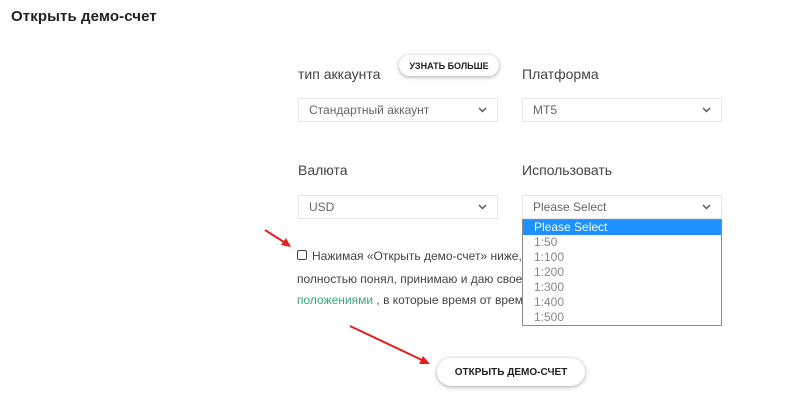  What do you see at coordinates (347, 296) in the screenshot?
I see `annotation-arrows` at bounding box center [347, 296].